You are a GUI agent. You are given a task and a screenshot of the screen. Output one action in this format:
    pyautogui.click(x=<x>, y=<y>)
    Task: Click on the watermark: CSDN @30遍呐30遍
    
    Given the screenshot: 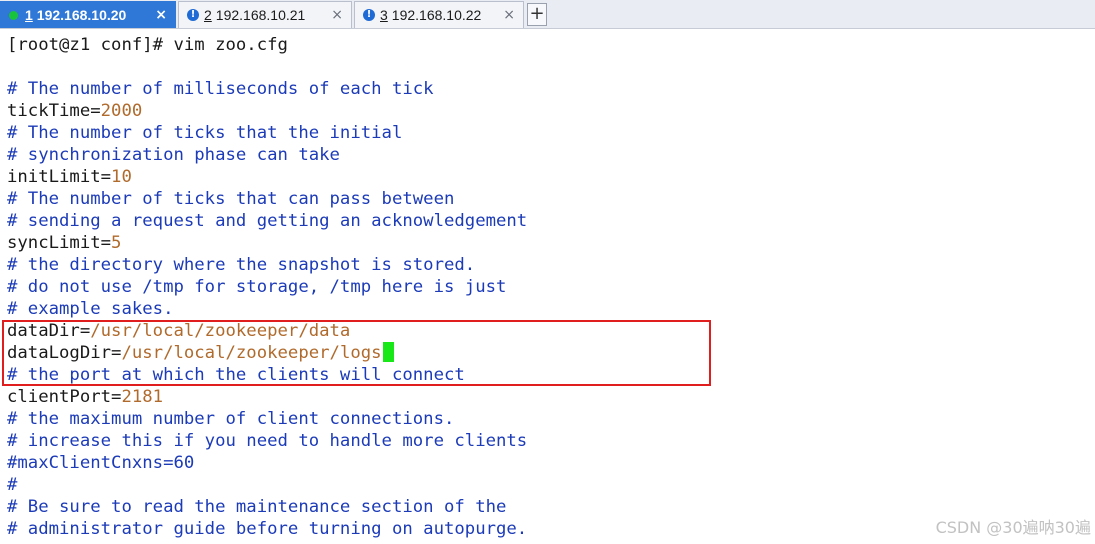 What is the action you would take?
    pyautogui.click(x=1013, y=527)
    